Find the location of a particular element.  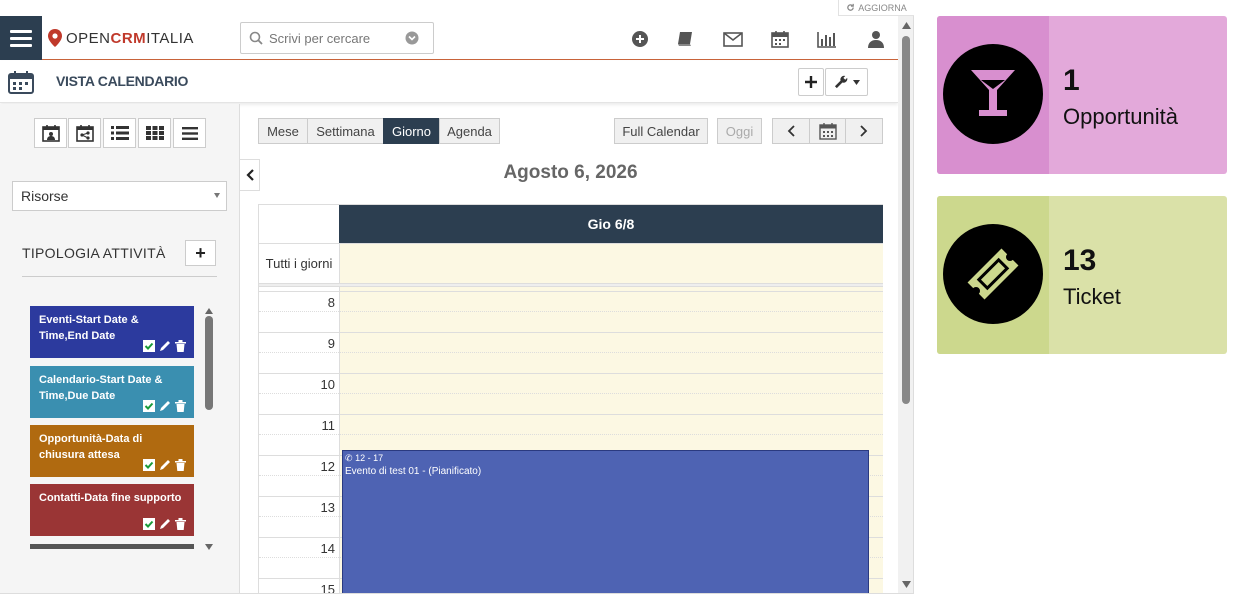

logo-open-text: OPEN is located at coordinates (88, 38).